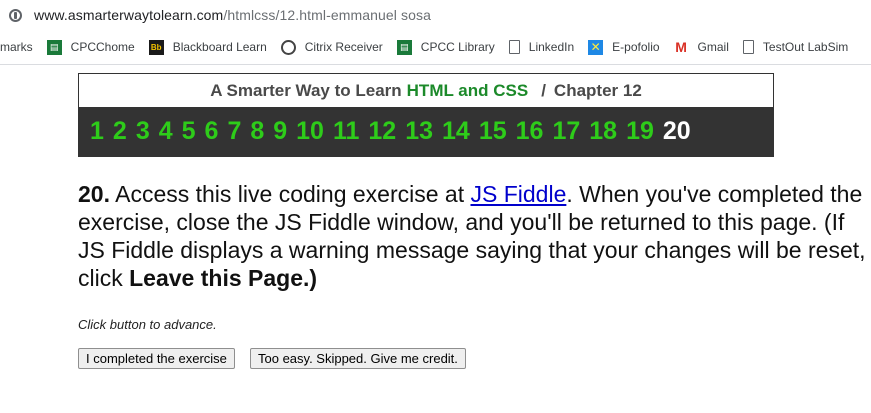 The image size is (871, 413). I want to click on bookmark-citrix: Citrix Receiver, so click(331, 47).